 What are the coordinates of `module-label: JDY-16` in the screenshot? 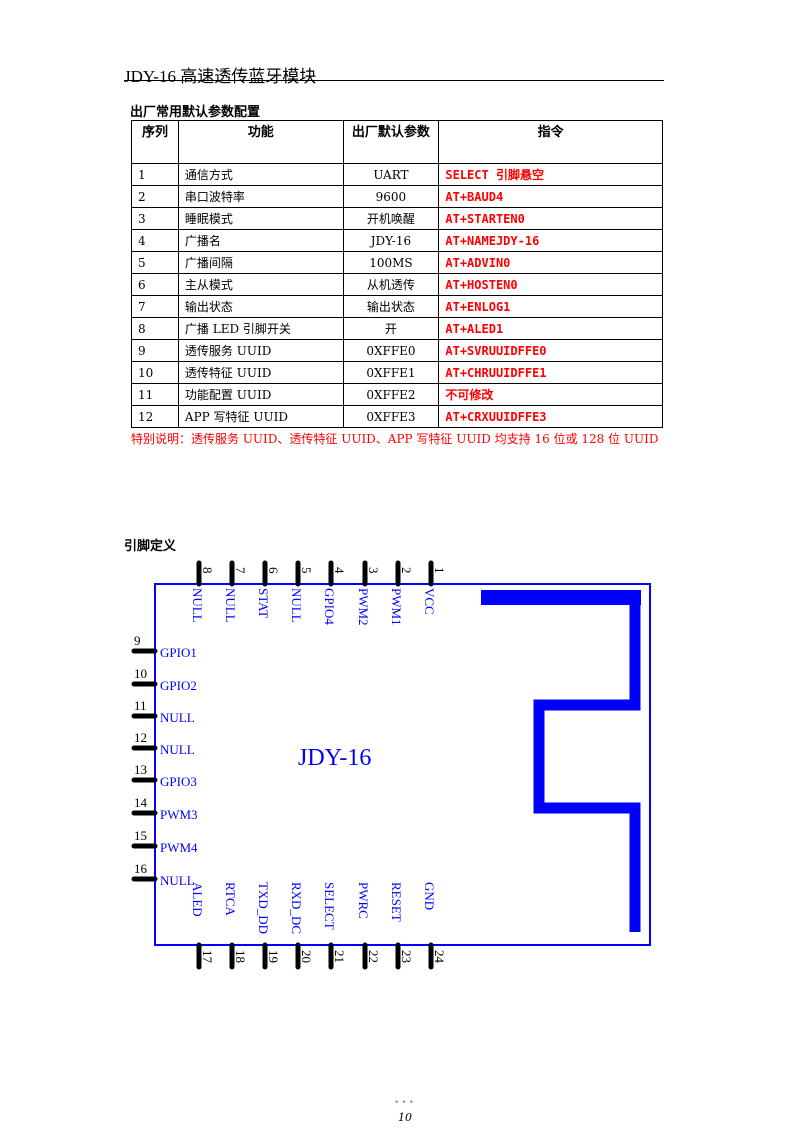 It's located at (334, 758).